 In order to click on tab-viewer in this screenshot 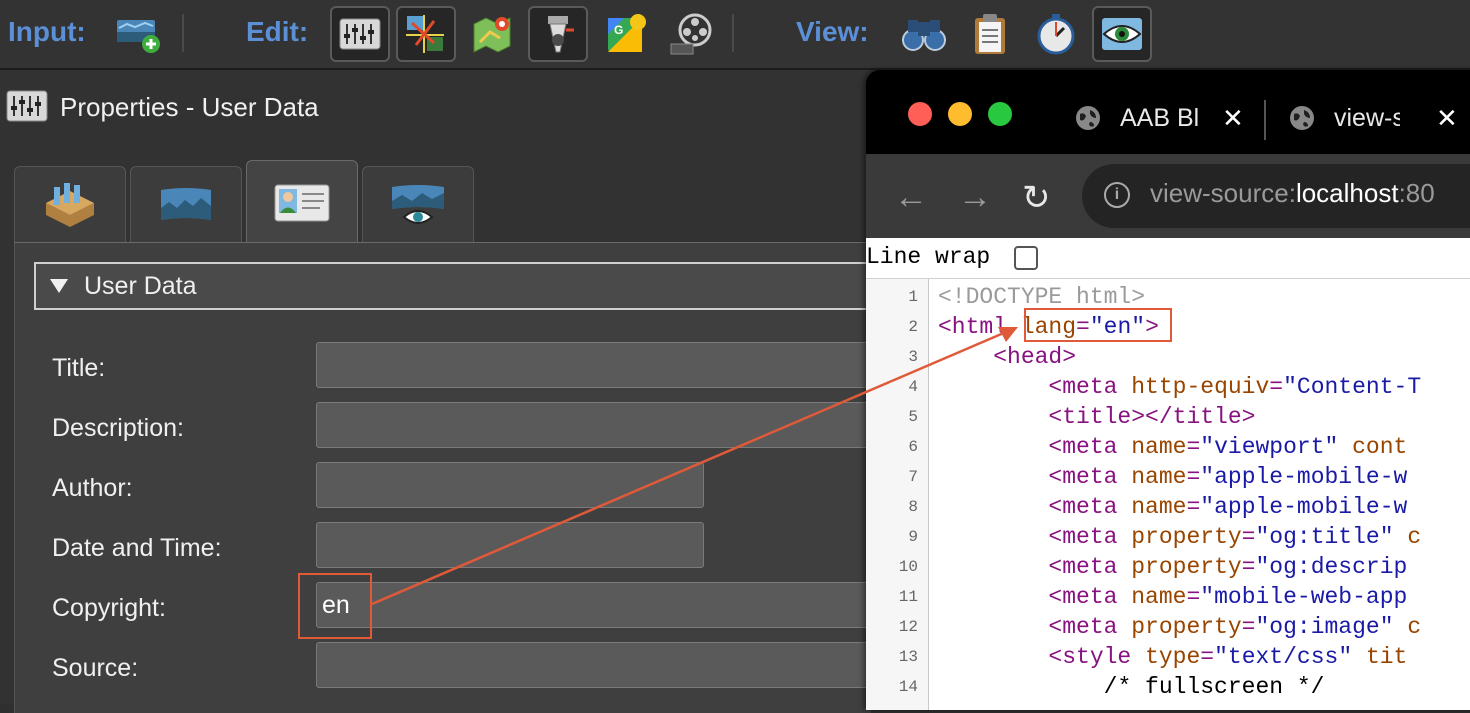, I will do `click(418, 204)`.